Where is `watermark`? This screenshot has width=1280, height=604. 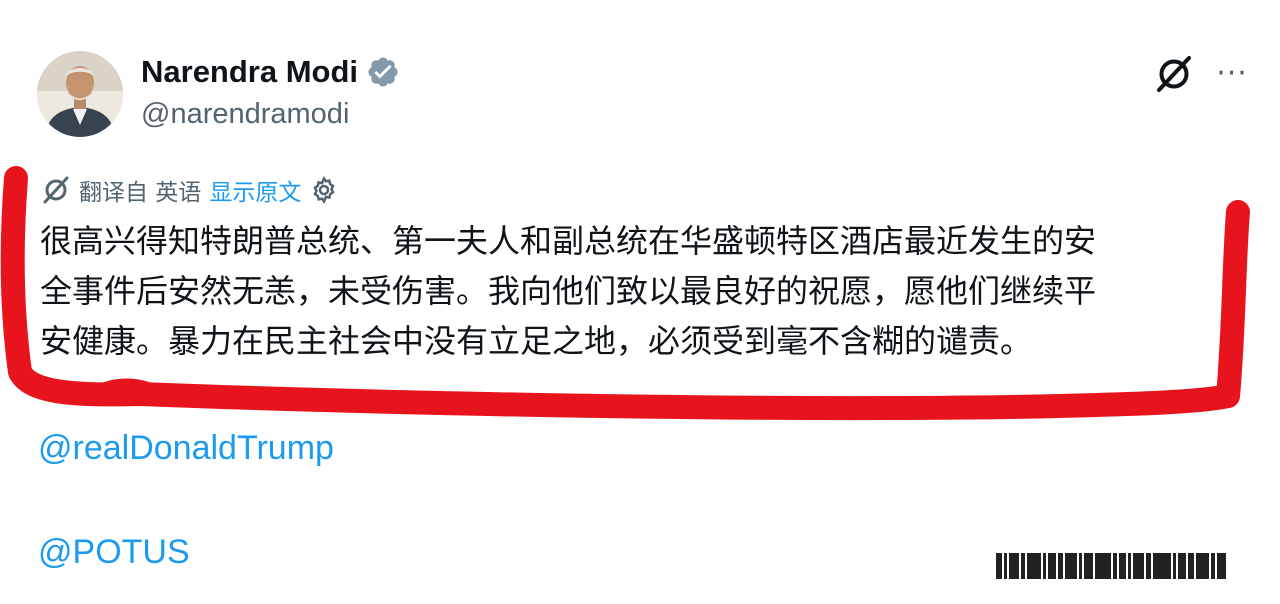 watermark is located at coordinates (1131, 566).